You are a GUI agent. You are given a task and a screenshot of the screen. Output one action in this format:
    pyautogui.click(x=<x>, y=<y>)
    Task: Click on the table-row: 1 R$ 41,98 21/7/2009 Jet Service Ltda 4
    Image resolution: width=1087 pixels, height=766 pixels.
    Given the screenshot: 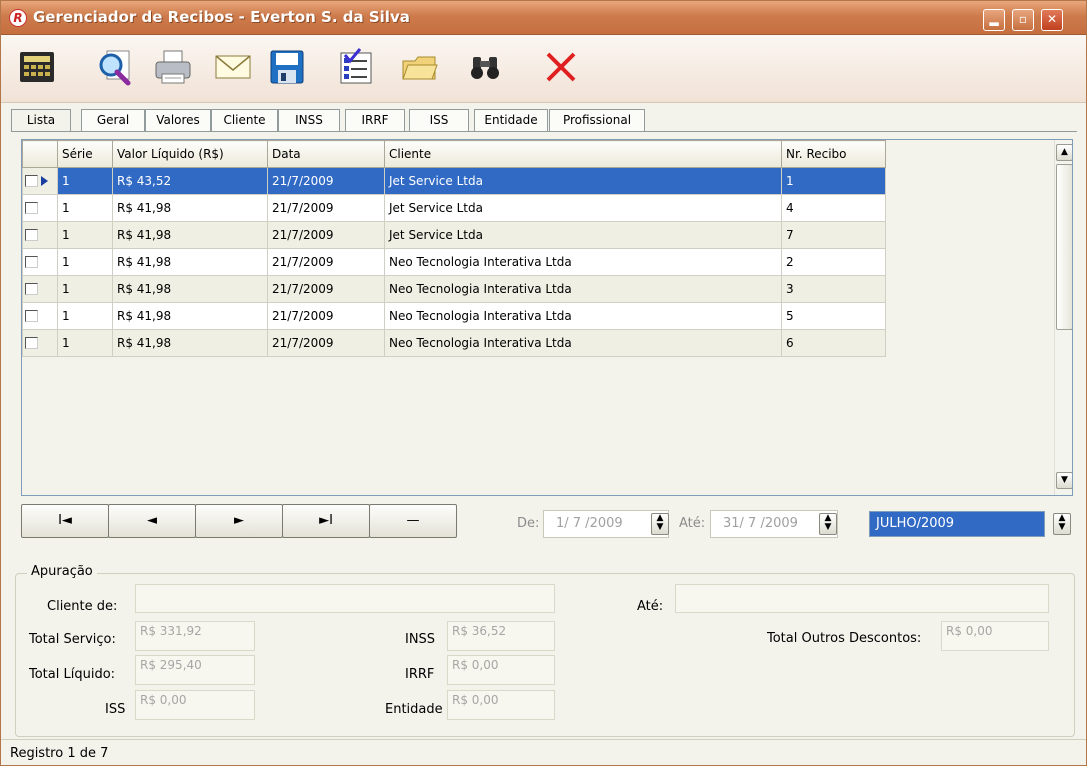 What is the action you would take?
    pyautogui.click(x=454, y=208)
    